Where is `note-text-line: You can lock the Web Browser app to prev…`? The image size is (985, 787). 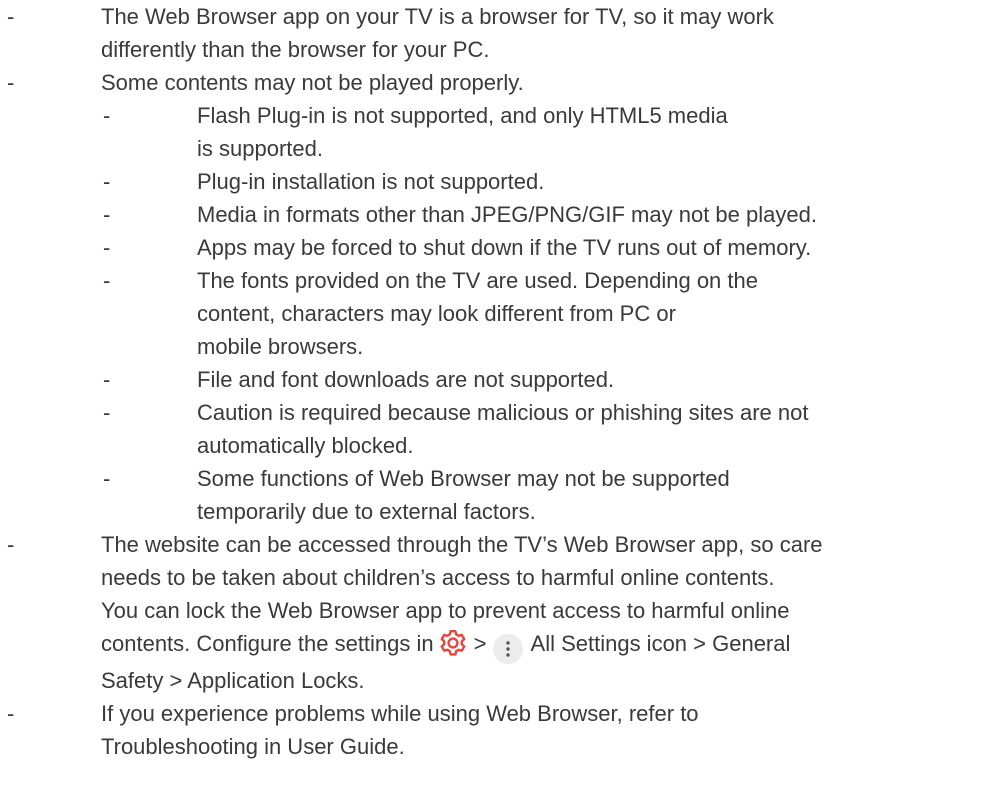 note-text-line: You can lock the Web Browser app to prev… is located at coordinates (445, 610).